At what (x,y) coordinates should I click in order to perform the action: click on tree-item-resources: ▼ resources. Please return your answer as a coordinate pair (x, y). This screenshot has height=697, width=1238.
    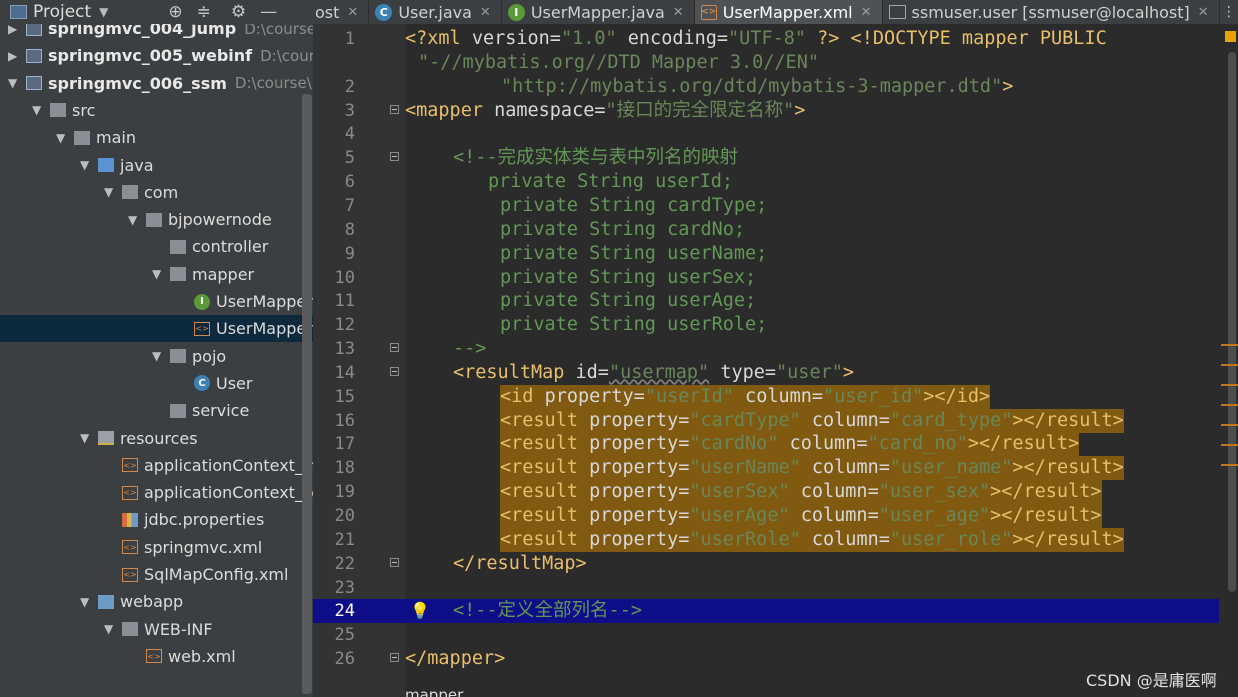
    Looking at the image, I should click on (156, 438).